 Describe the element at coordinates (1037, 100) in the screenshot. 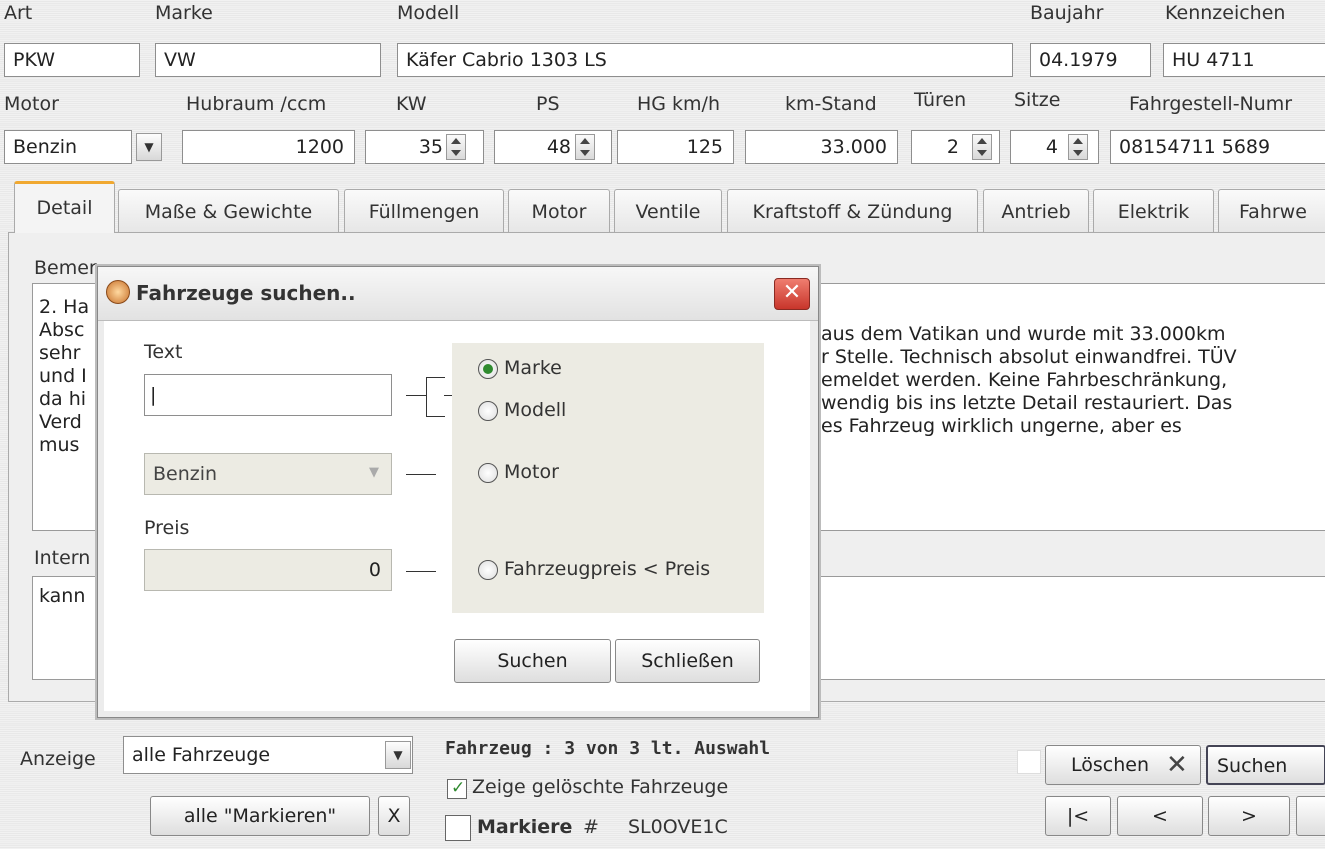

I see `sitze-label: Sitze` at that location.